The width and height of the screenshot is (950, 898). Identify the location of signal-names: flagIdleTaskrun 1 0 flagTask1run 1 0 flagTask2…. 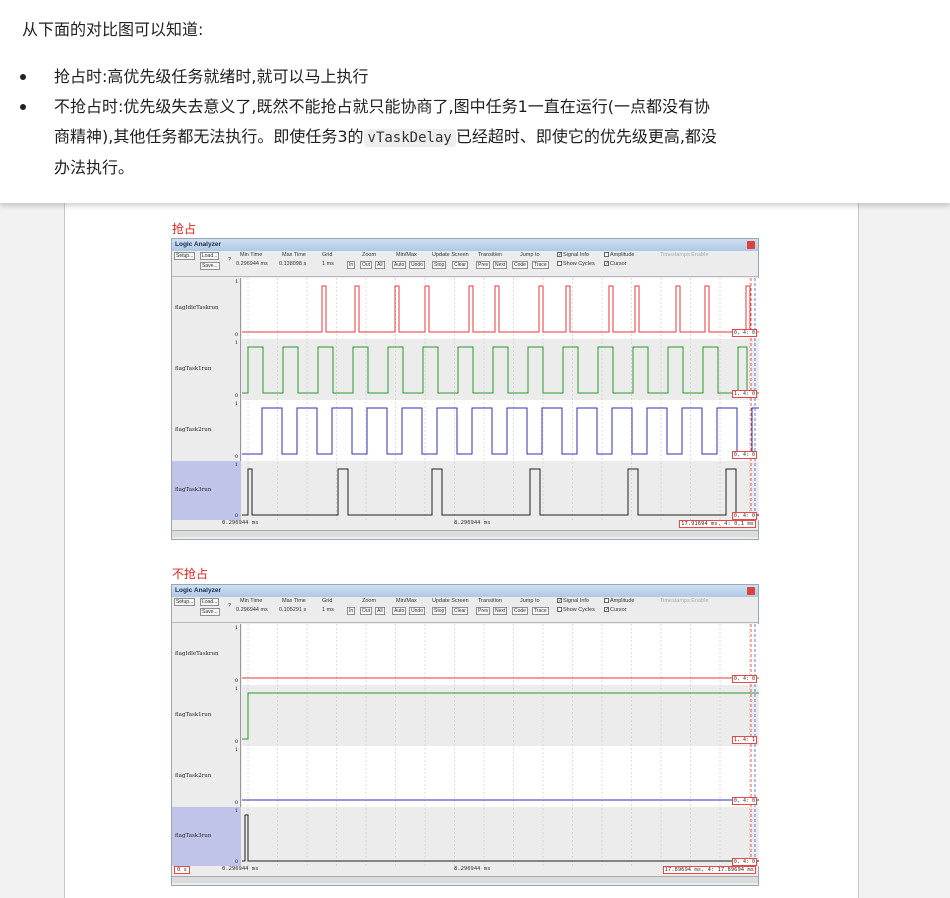
(206, 745).